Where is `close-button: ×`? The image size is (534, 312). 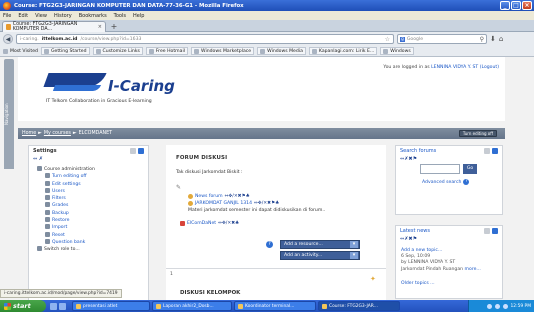 close-button: × is located at coordinates (527, 5).